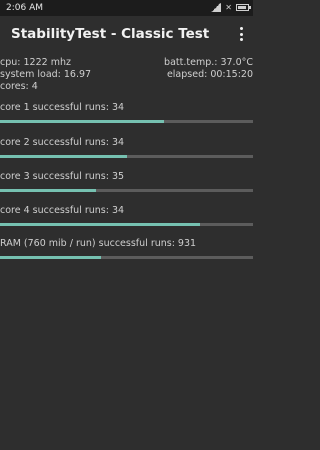 The height and width of the screenshot is (450, 320). Describe the element at coordinates (62, 107) in the screenshot. I see `core-1-label: core 1 successful runs: 34` at that location.